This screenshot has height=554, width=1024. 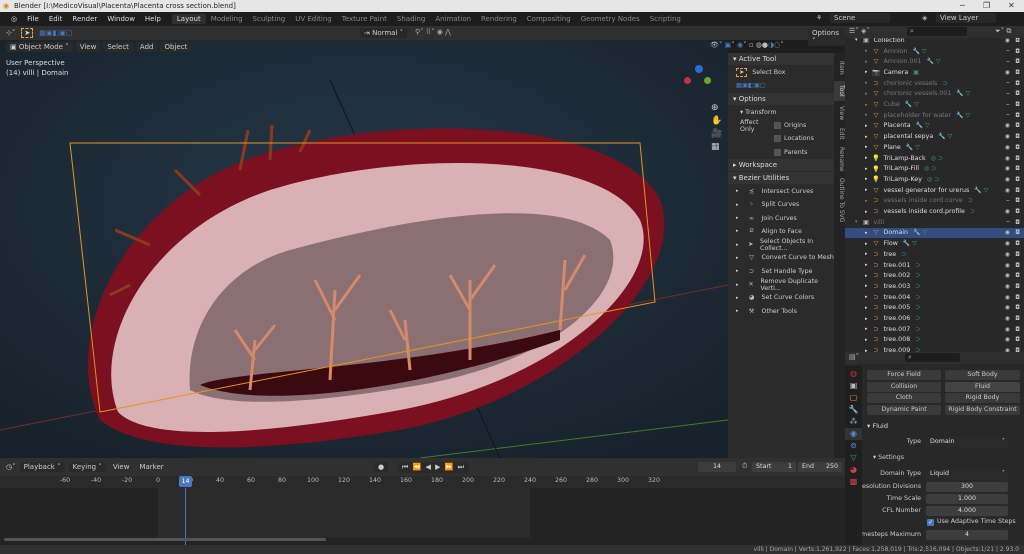 I want to click on tab-outline-to-svg: Outline To SVG, so click(x=839, y=200).